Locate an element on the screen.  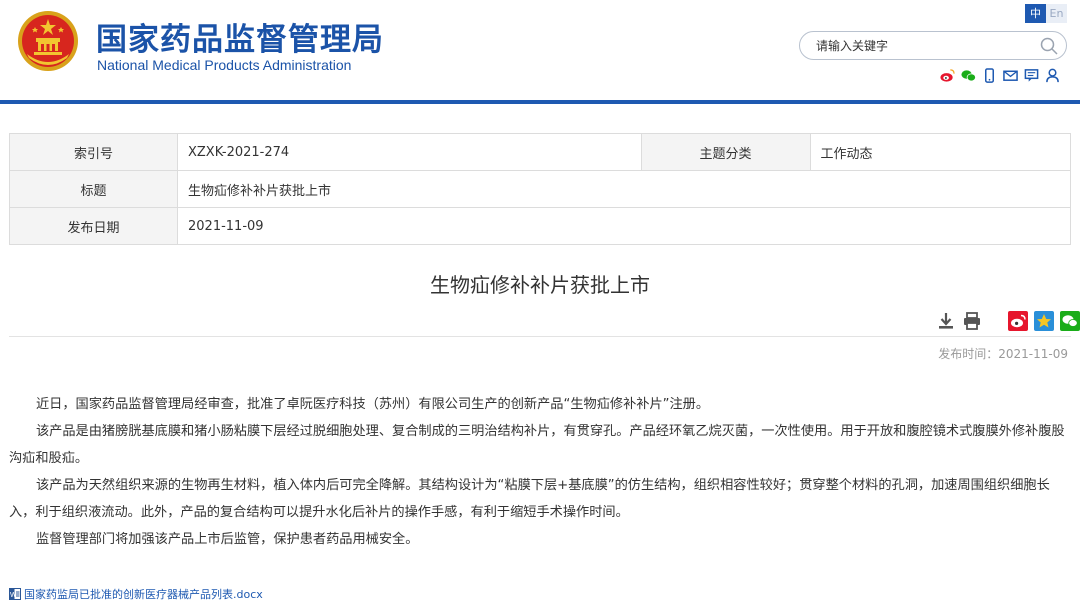
search-box is located at coordinates (933, 45).